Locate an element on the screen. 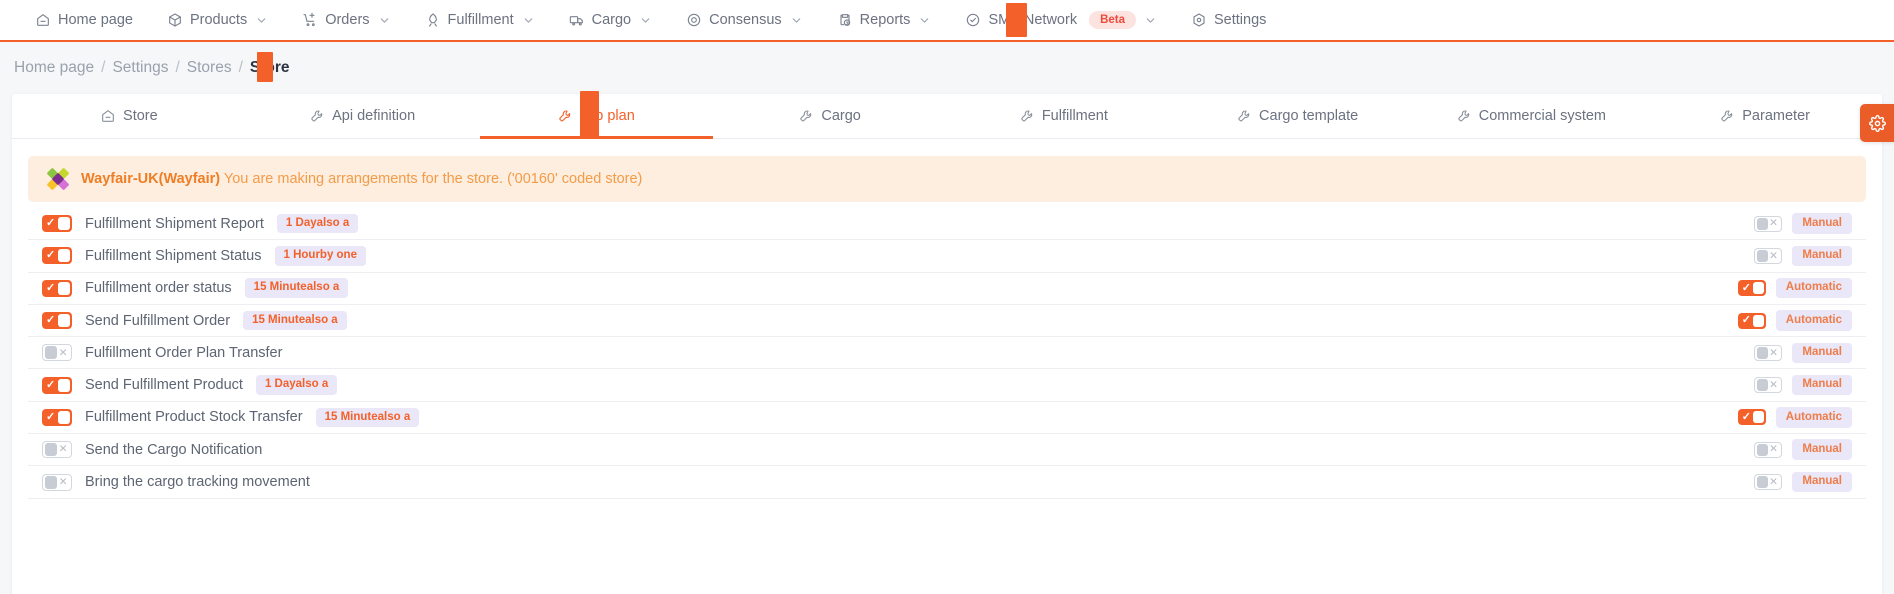  job-mode-badge: Automatic is located at coordinates (1813, 320).